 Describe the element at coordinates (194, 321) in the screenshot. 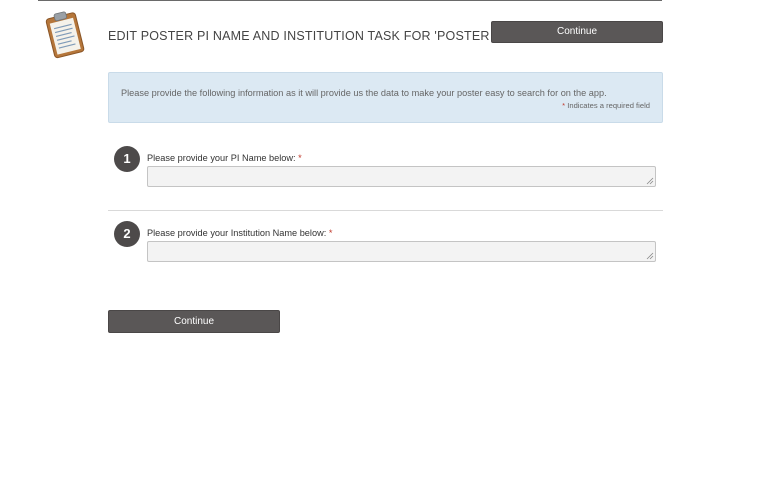

I see `continue-button-bottom: Continue` at that location.